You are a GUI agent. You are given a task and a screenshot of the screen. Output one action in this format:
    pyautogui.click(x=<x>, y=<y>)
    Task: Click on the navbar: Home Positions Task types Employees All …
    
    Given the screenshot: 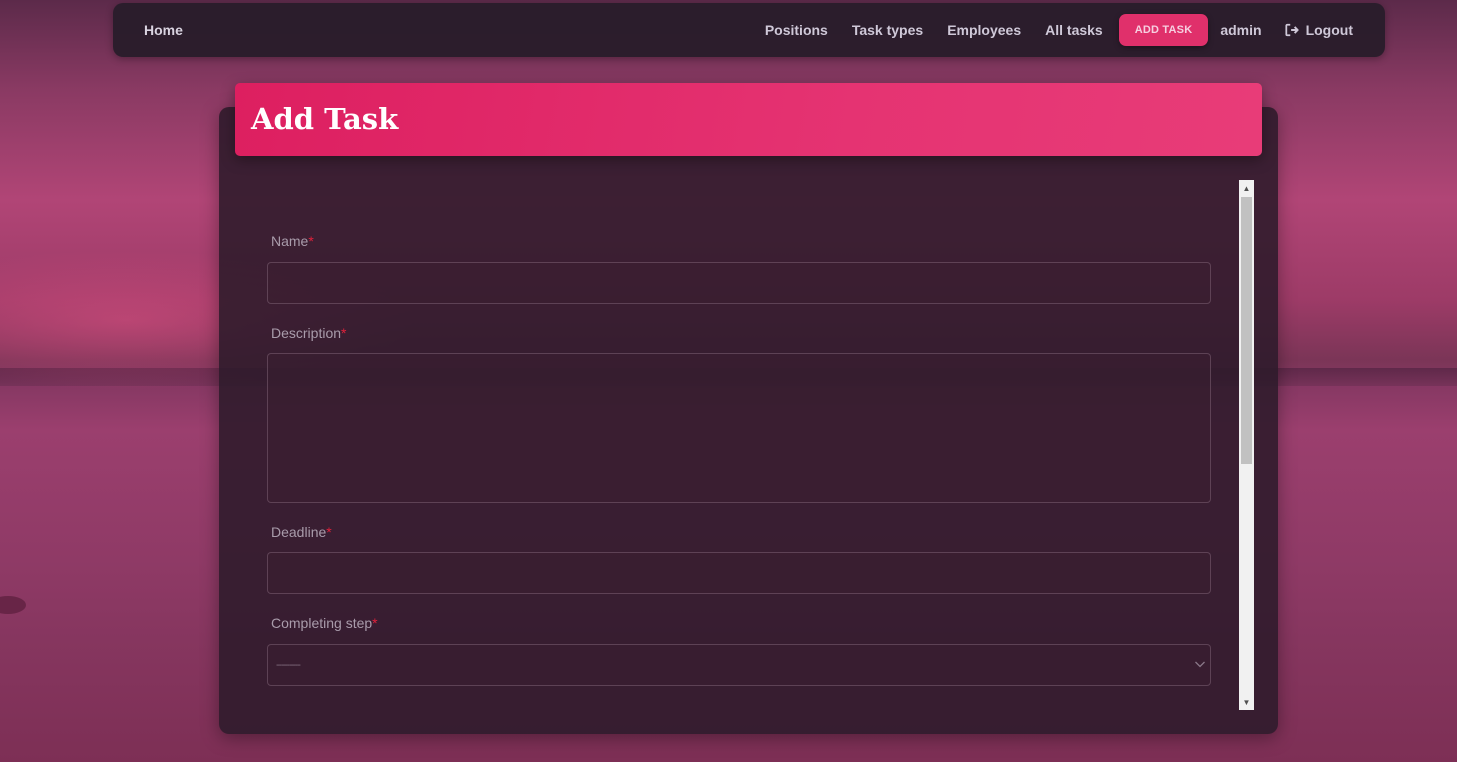 What is the action you would take?
    pyautogui.click(x=749, y=30)
    